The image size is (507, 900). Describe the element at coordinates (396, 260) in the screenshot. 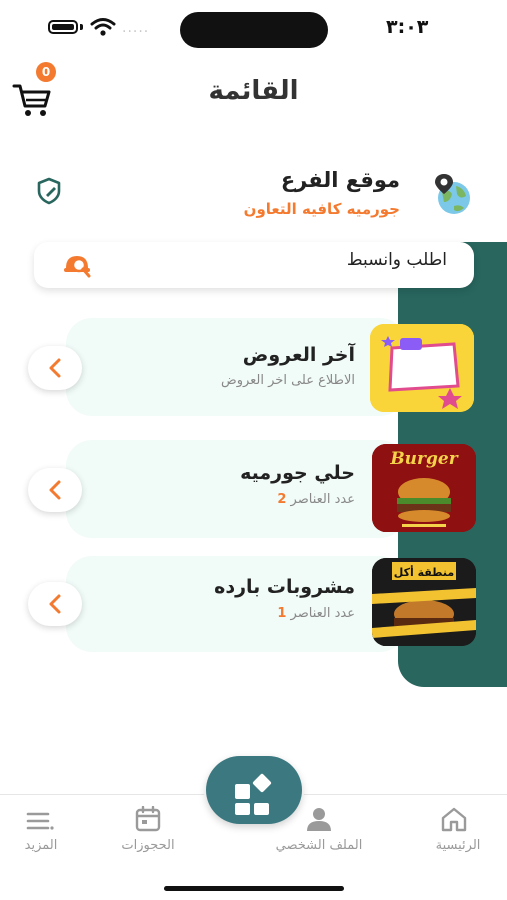

I see `pickup-label: اطلب وانسبط` at that location.